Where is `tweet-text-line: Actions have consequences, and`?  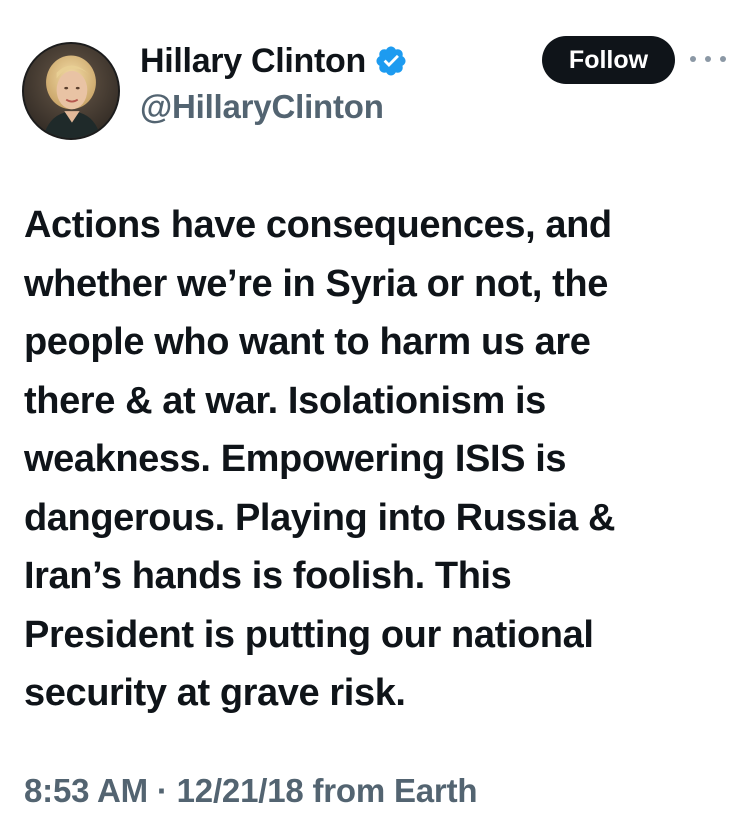
tweet-text-line: Actions have consequences, and is located at coordinates (318, 225).